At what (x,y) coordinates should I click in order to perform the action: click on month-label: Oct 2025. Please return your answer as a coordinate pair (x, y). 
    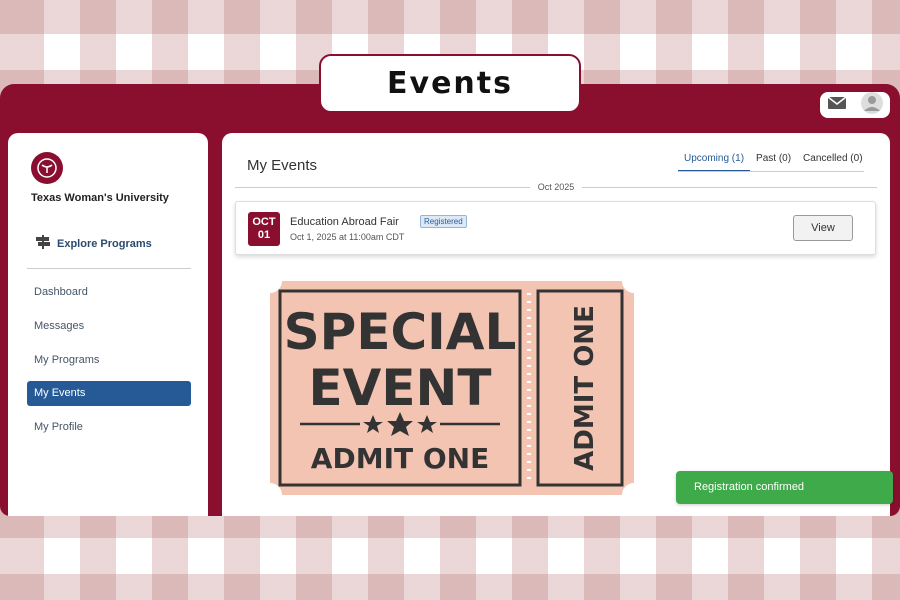
    Looking at the image, I should click on (556, 187).